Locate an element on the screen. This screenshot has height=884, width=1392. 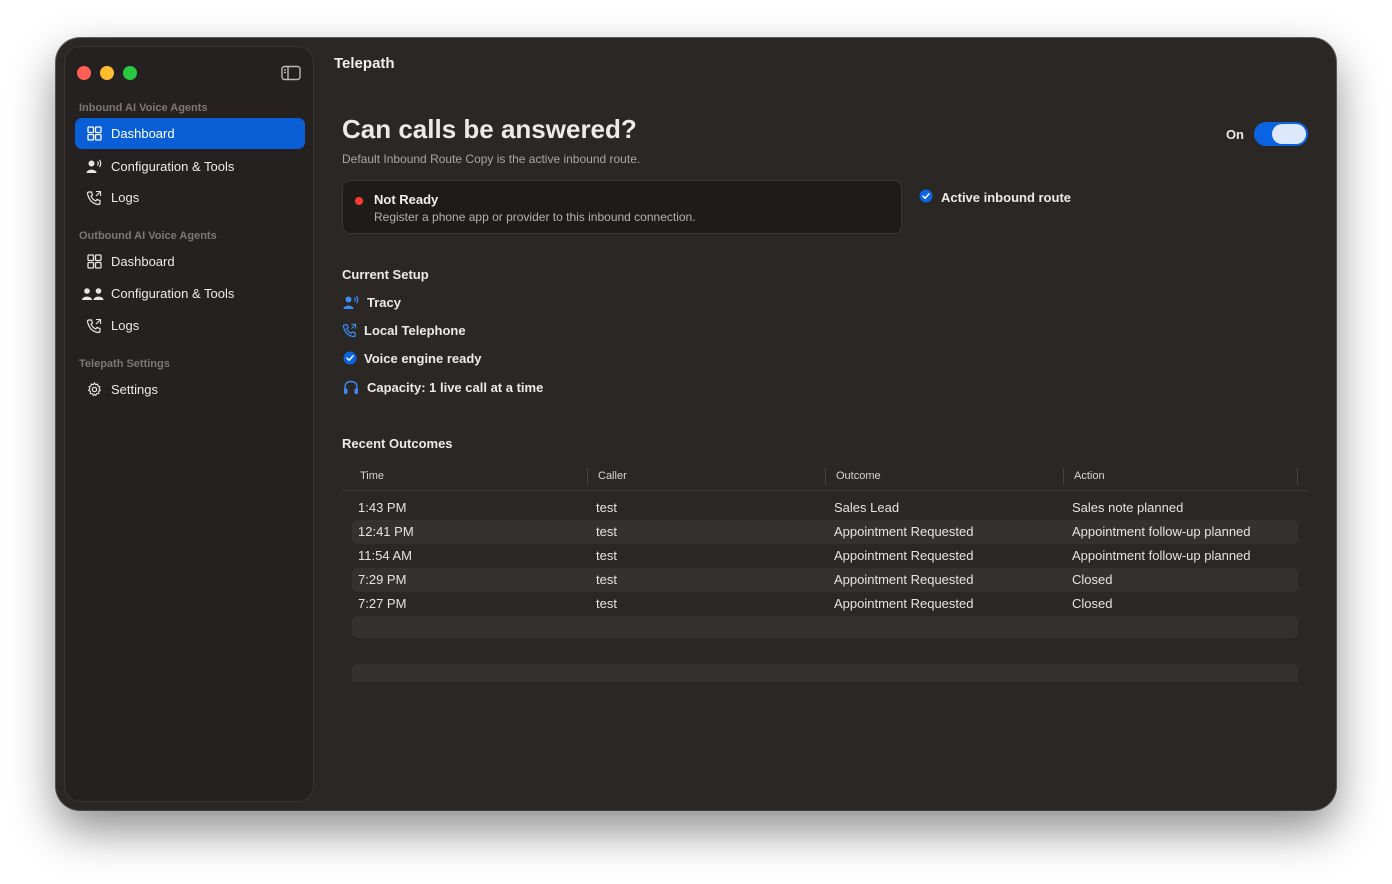
sidebar-item-inbound-logs: Logs is located at coordinates (190, 197).